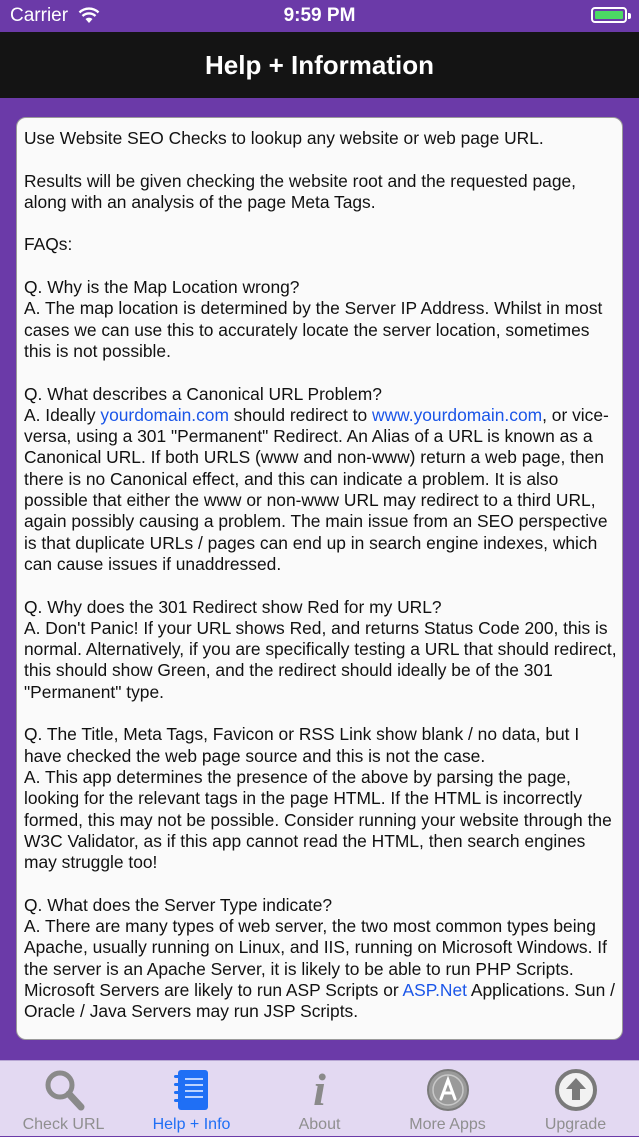  I want to click on status-bar: Carrier 9:59 PM, so click(319, 16).